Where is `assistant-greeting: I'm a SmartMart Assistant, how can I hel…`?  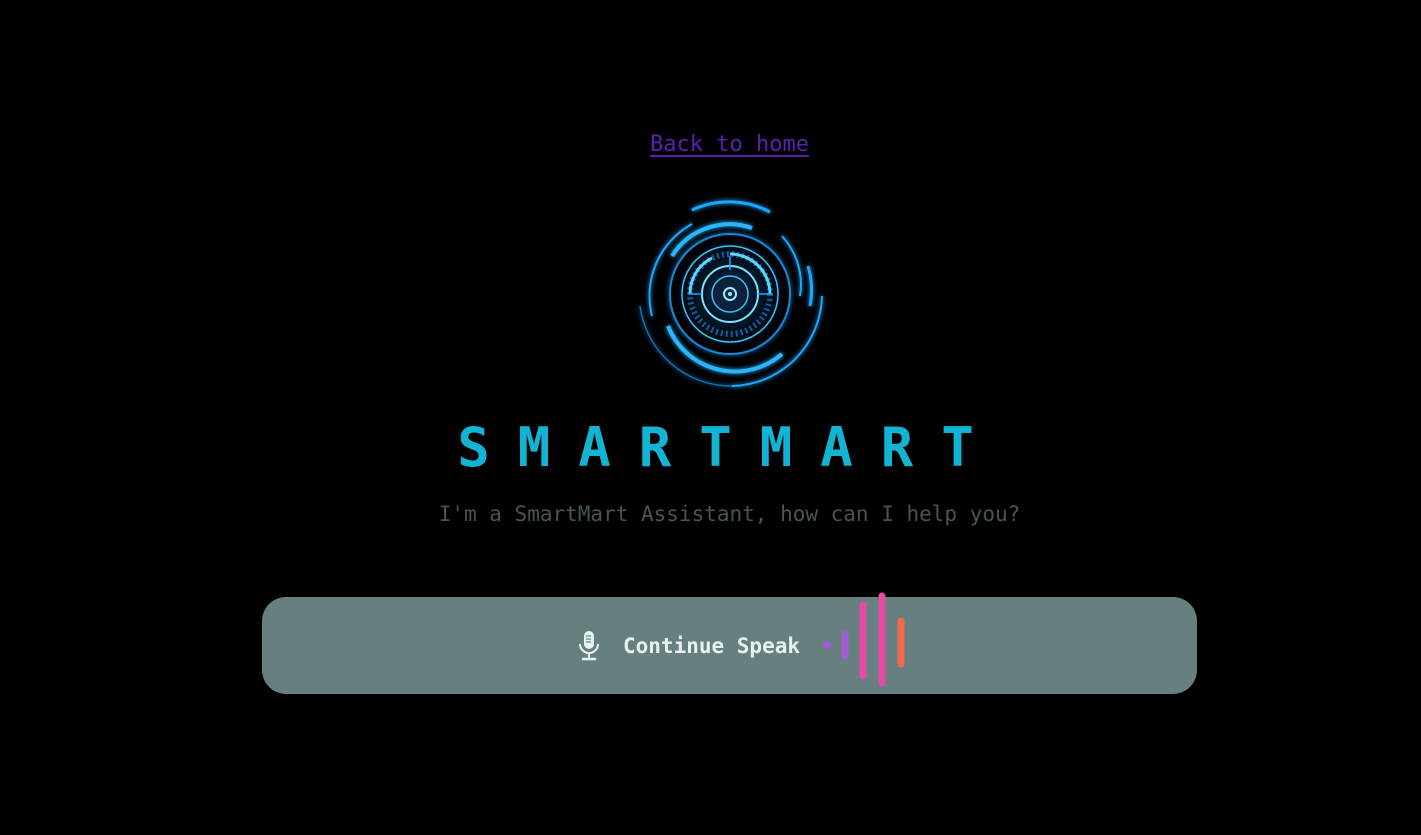 assistant-greeting: I'm a SmartMart Assistant, how can I hel… is located at coordinates (729, 514).